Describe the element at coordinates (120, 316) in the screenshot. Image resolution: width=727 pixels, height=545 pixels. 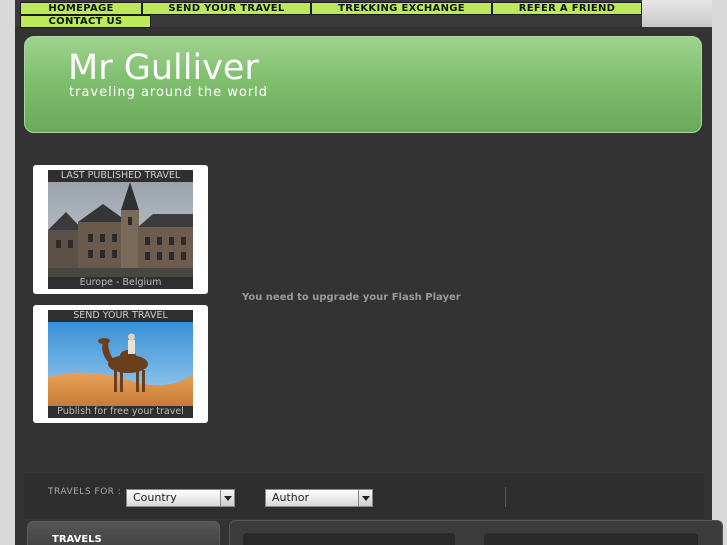
I see `card-title: SEND YOUR TRAVEL` at that location.